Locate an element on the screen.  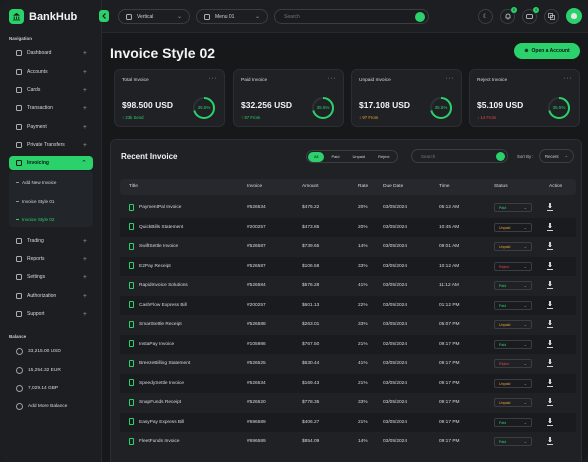
sidebar-item-cards: Cards + is located at coordinates (51, 90).